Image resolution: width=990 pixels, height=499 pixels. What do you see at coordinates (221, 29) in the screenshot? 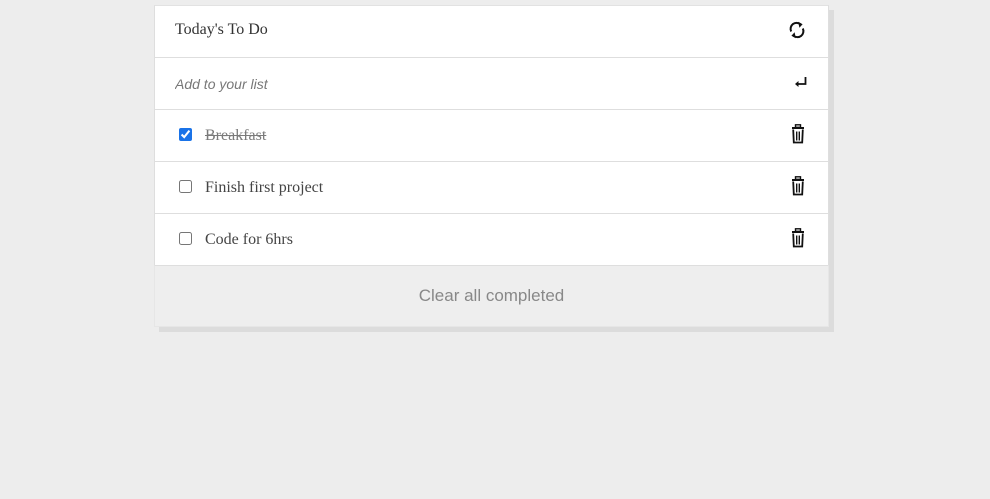
I see `page-title: Today's To Do` at bounding box center [221, 29].